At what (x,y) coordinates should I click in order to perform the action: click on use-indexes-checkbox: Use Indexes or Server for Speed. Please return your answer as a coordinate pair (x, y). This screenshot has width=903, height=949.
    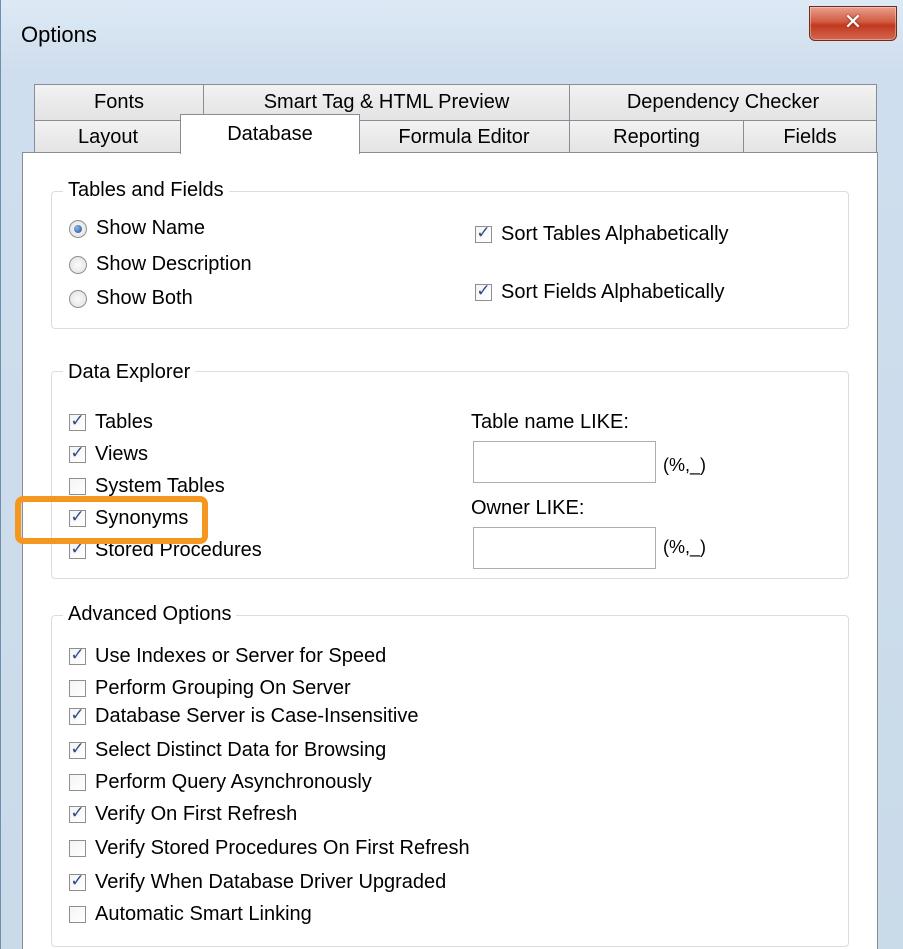
    Looking at the image, I should click on (227, 656).